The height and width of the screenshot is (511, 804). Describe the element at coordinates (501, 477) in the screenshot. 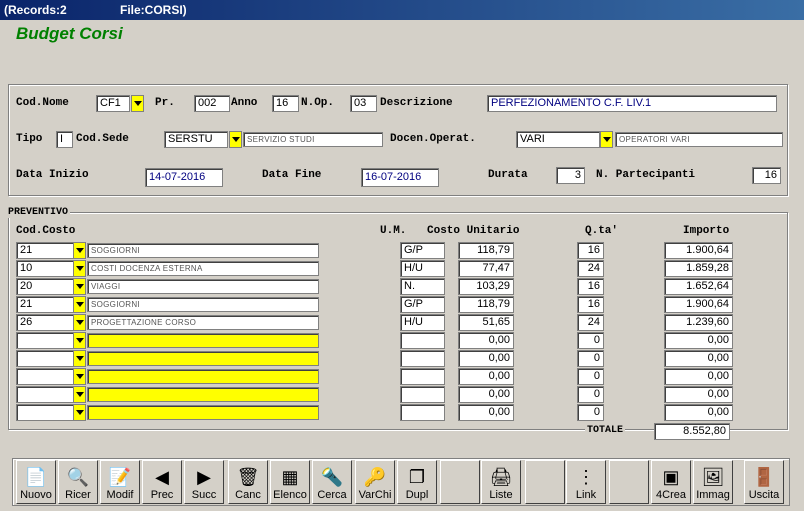

I see `printer-icon: 🖨` at that location.